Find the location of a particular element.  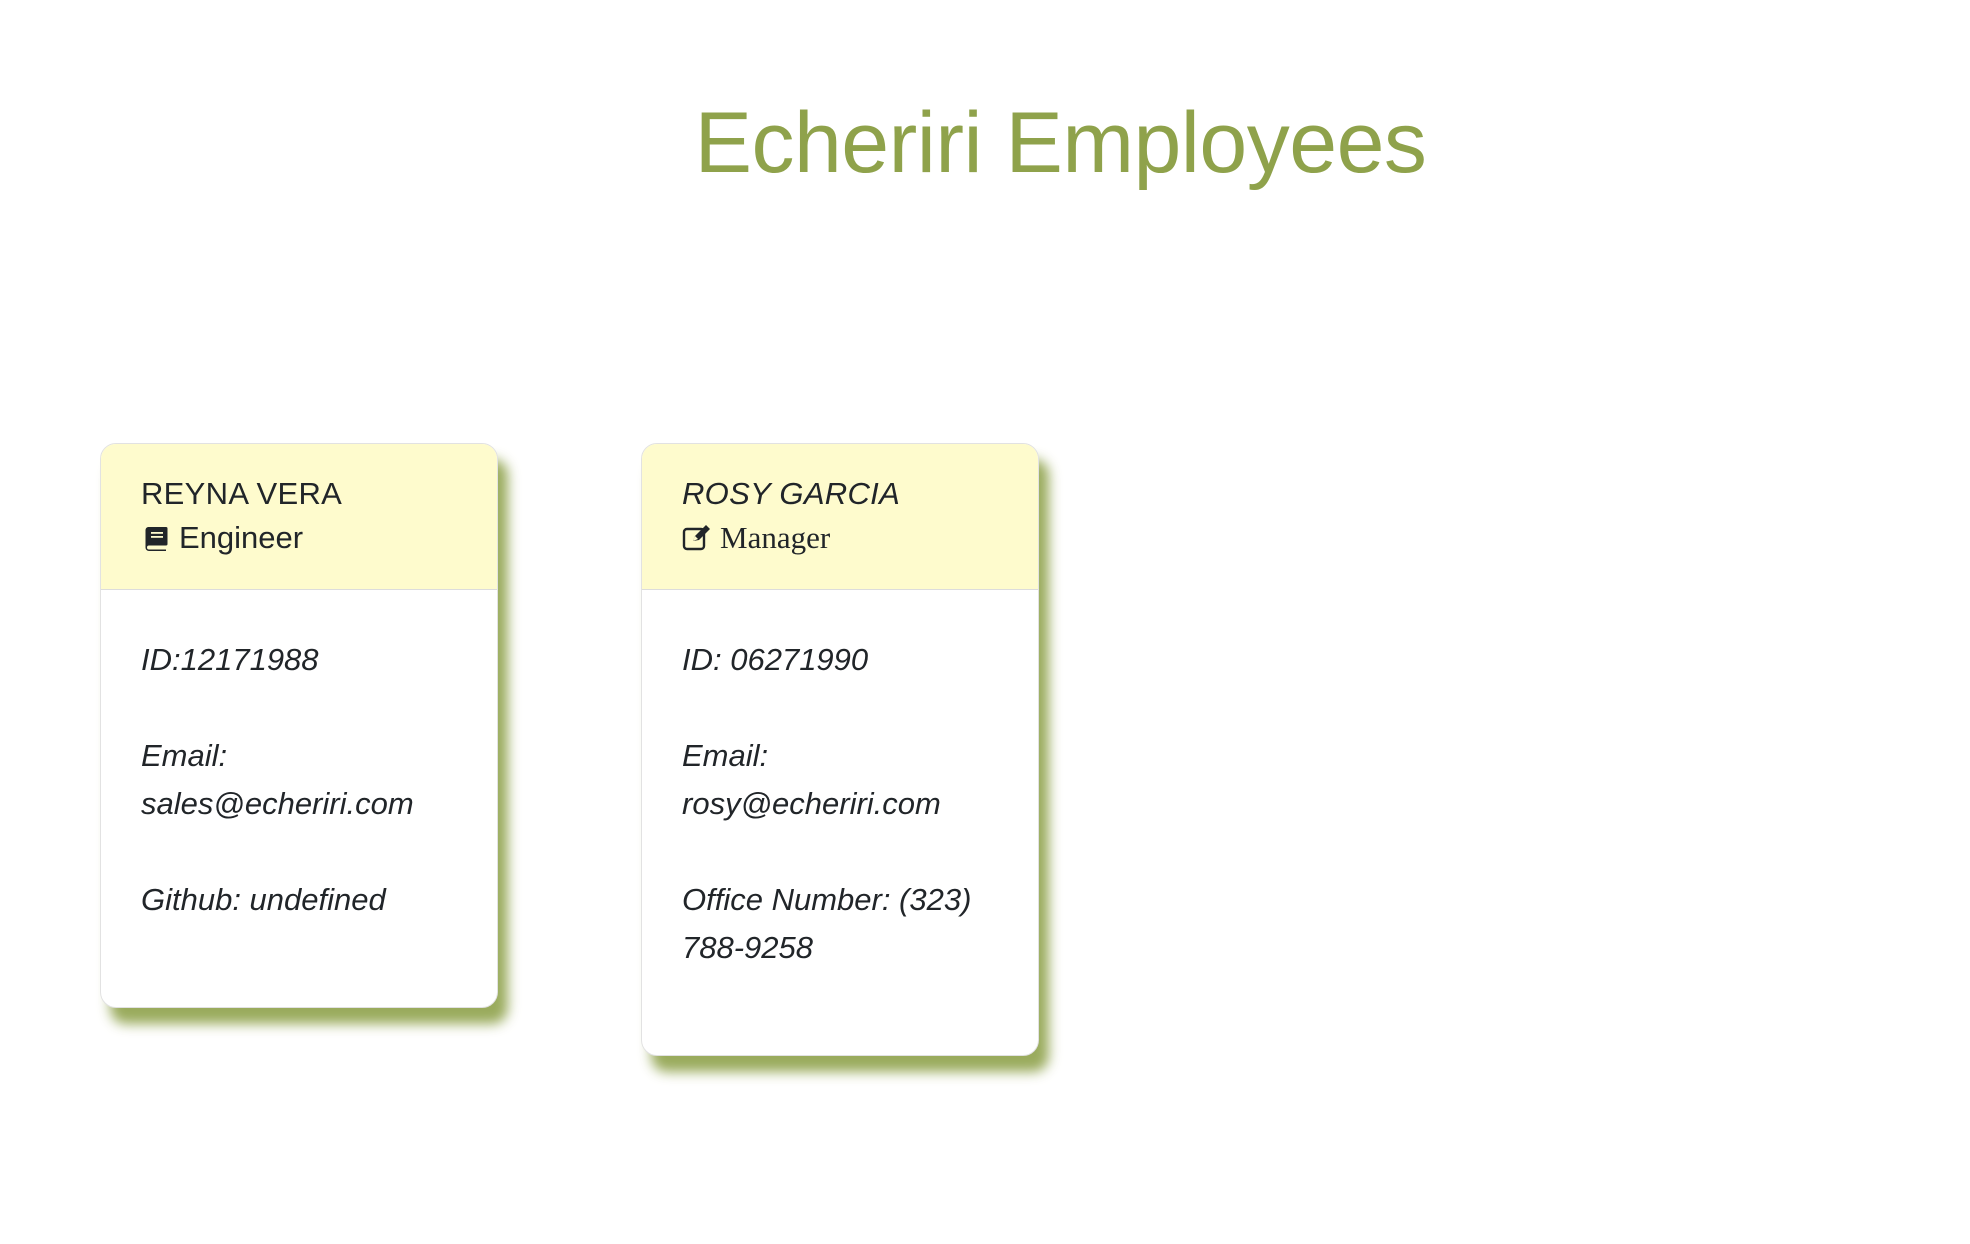

office-number-label: Office Number: (323) is located at coordinates (827, 899).